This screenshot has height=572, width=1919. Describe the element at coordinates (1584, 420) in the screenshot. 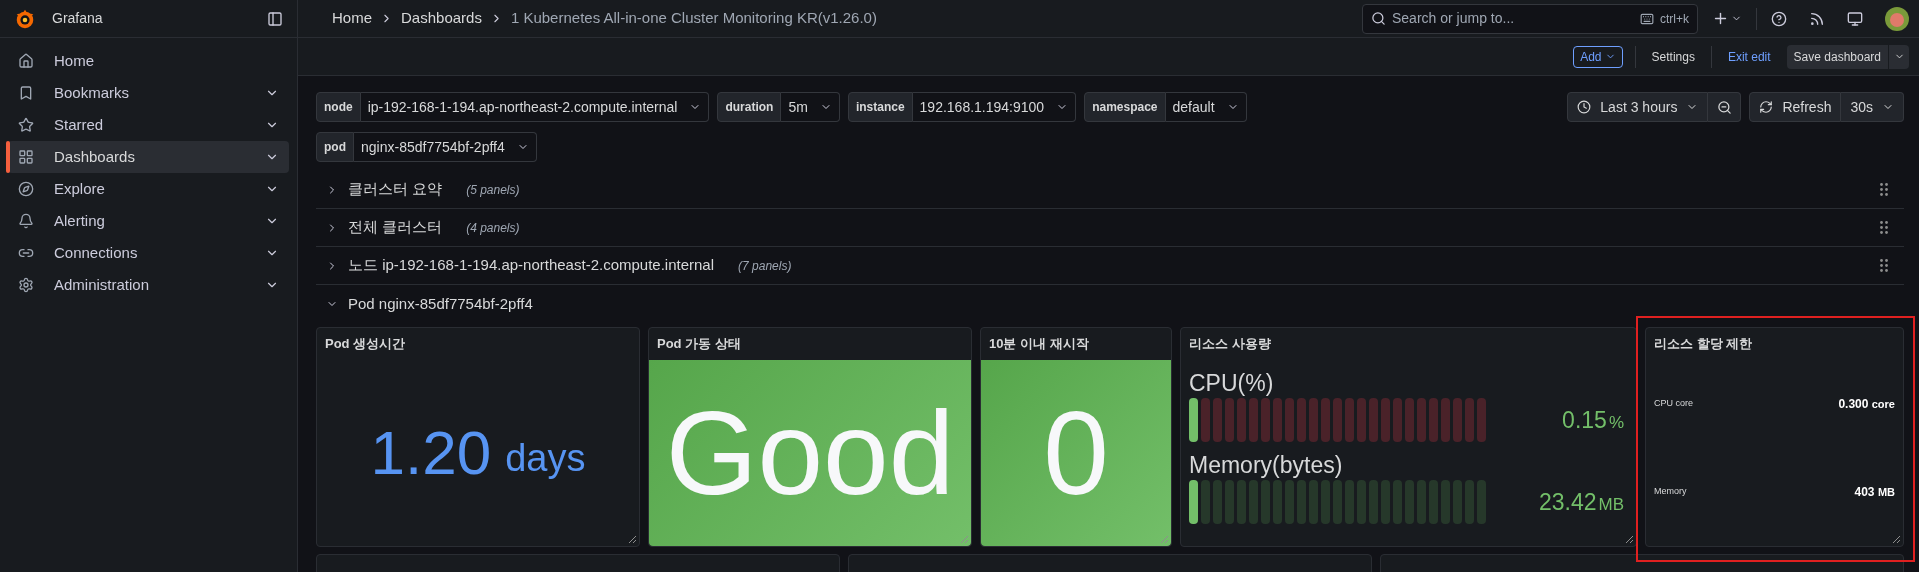

I see `gauge-value: 0.15` at that location.